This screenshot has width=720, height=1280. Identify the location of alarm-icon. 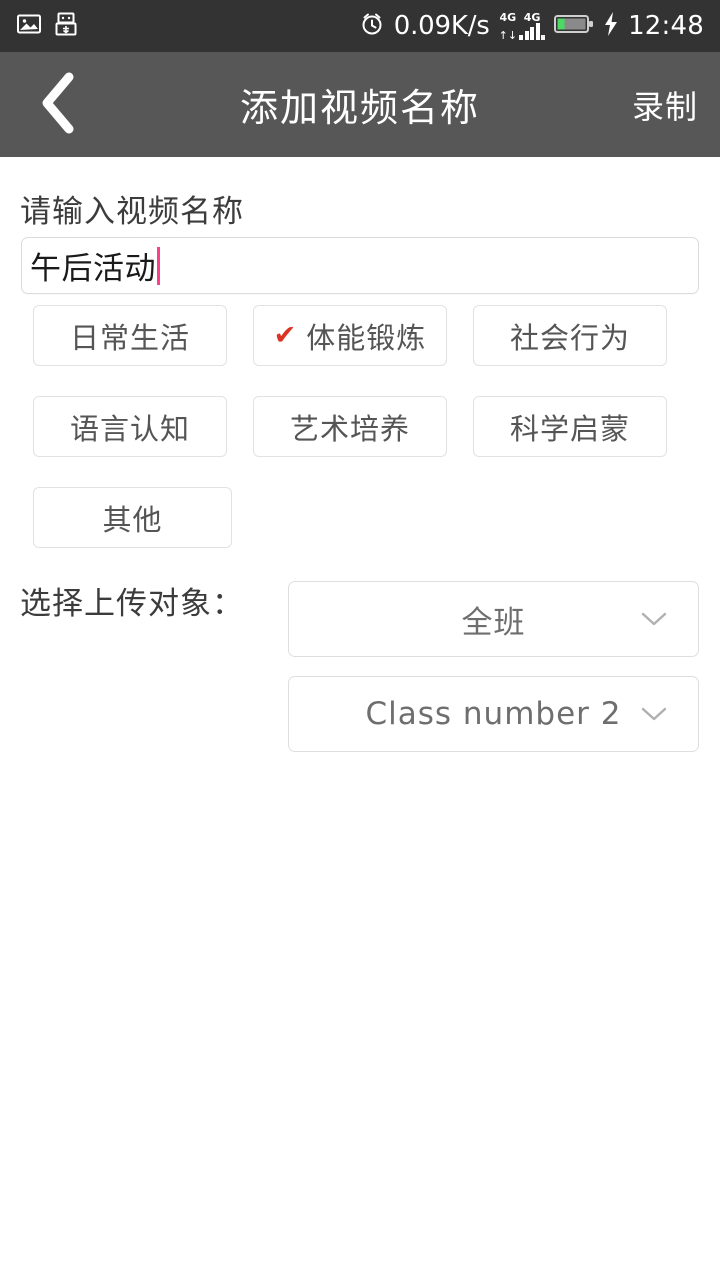
(372, 26).